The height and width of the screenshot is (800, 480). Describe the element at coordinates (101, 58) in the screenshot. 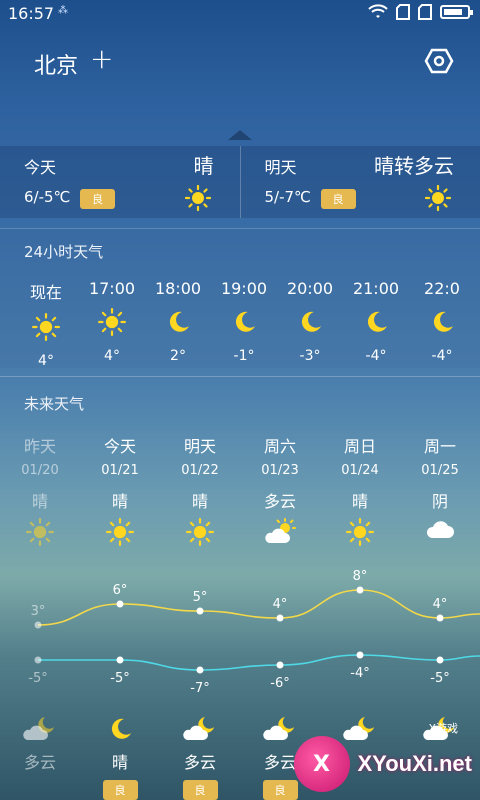

I see `add-city-button: +` at that location.